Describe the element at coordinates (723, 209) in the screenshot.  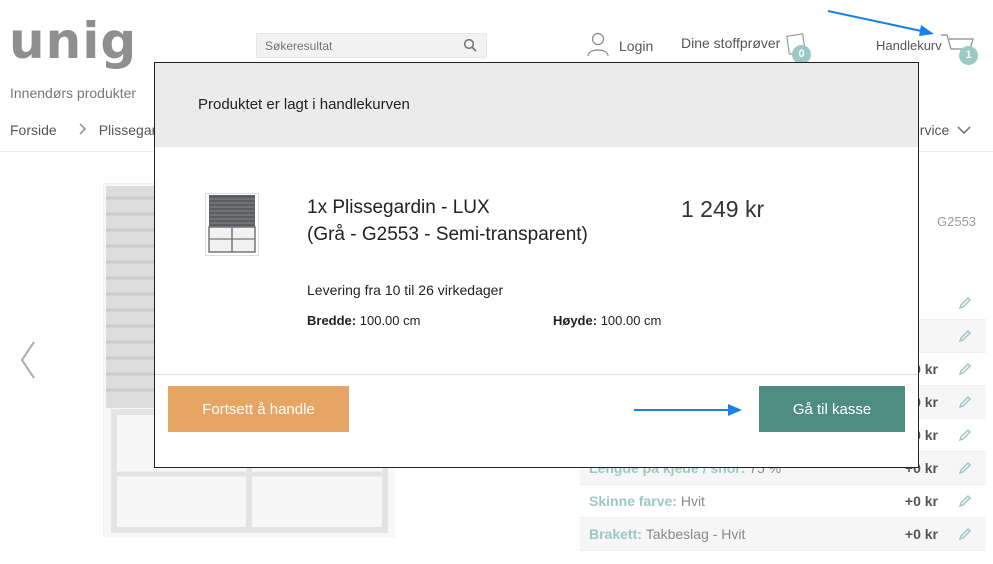
I see `cart-item-price: 1 249 kr` at that location.